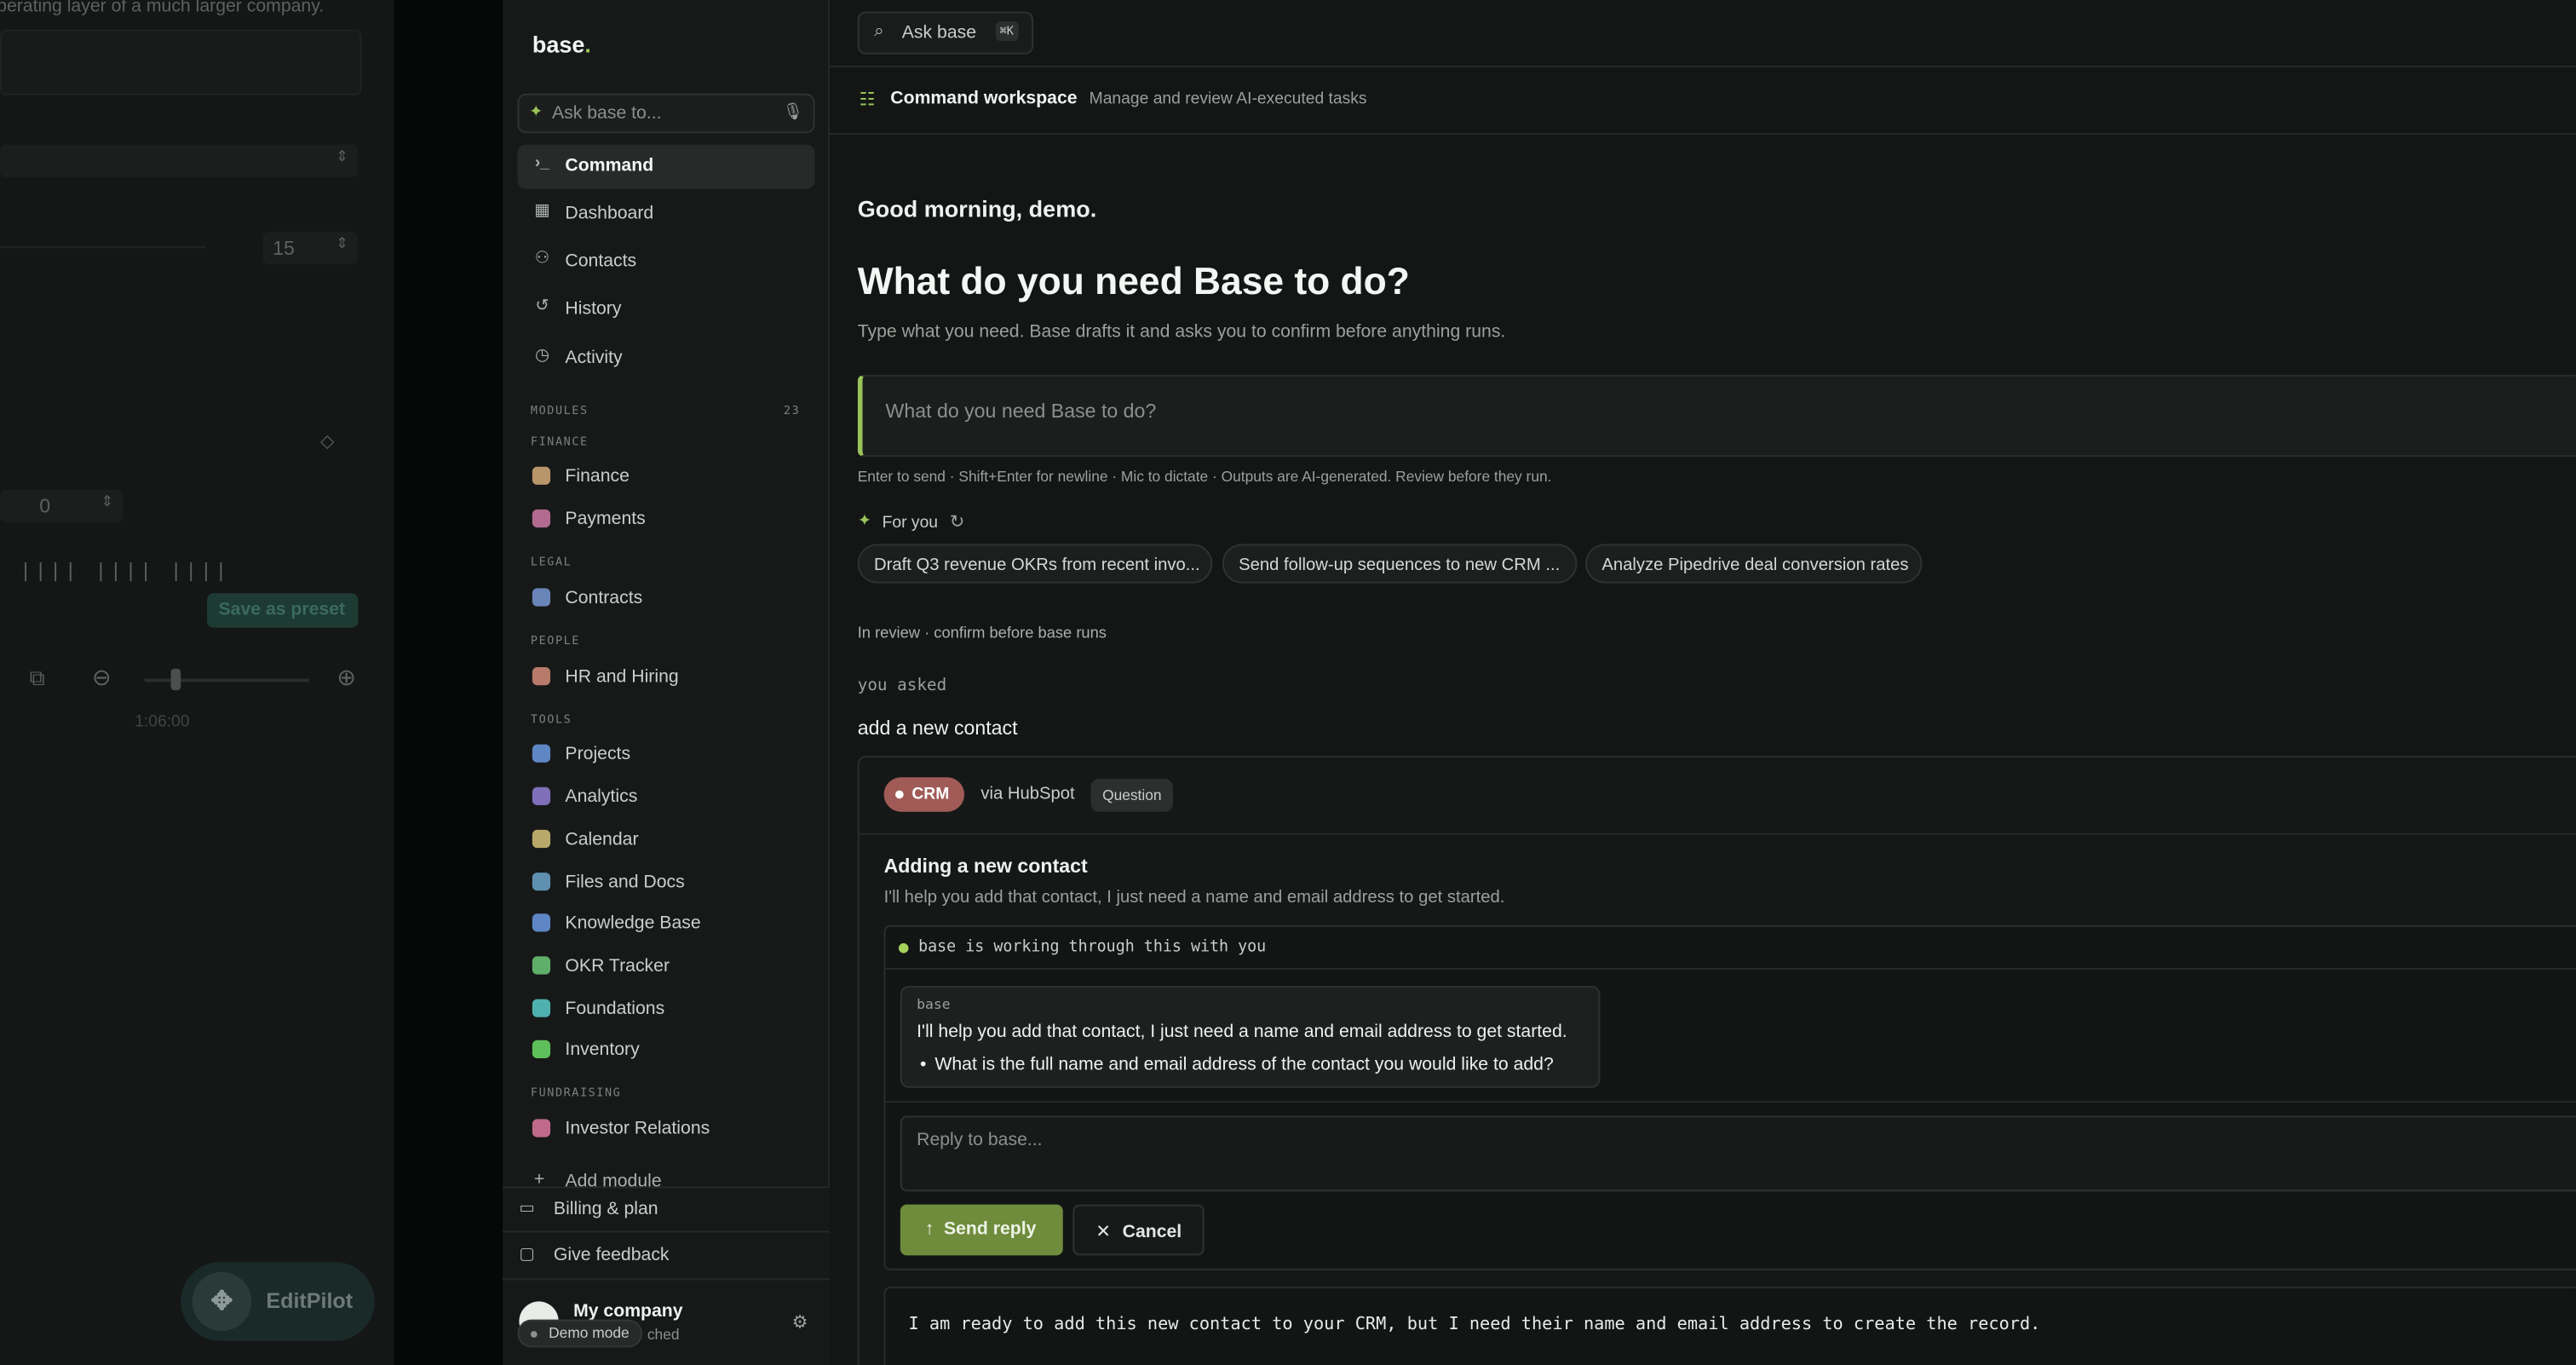 The image size is (2576, 1365). What do you see at coordinates (982, 633) in the screenshot?
I see `review-label: In review · confirm before base runs` at bounding box center [982, 633].